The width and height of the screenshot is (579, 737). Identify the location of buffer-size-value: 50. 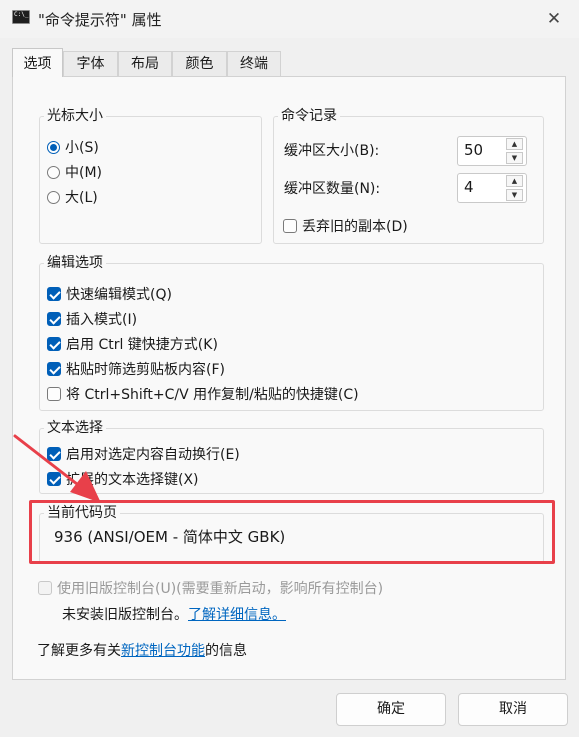
(473, 150).